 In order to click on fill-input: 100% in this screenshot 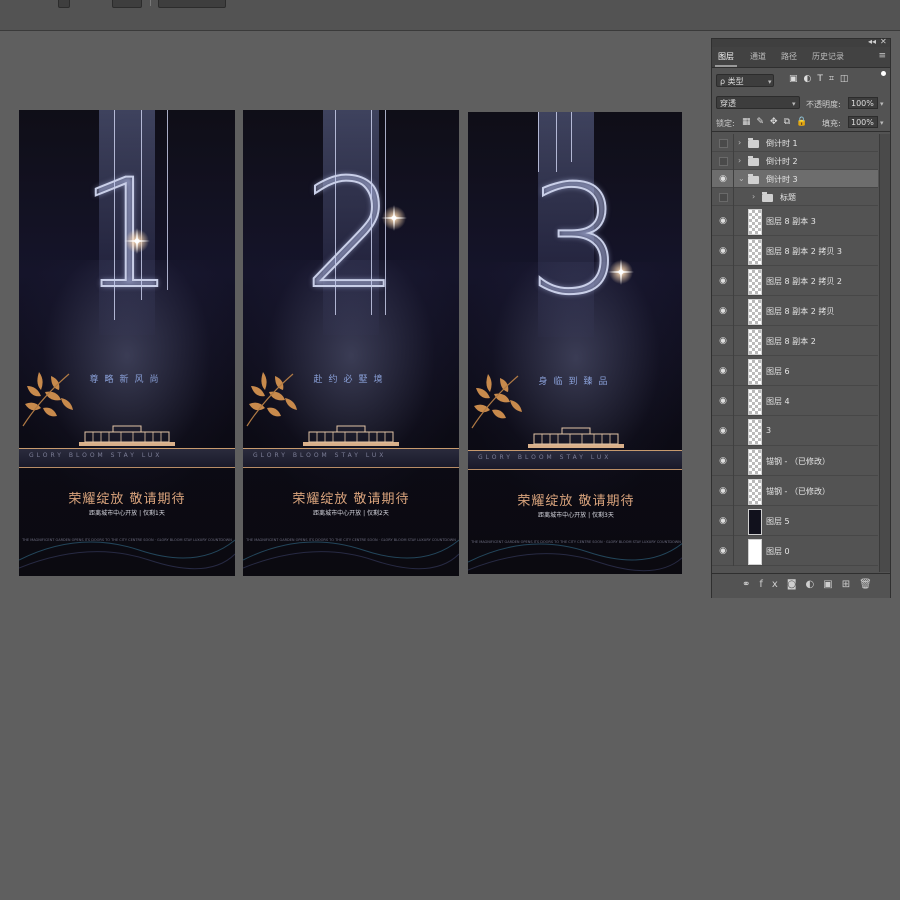, I will do `click(863, 122)`.